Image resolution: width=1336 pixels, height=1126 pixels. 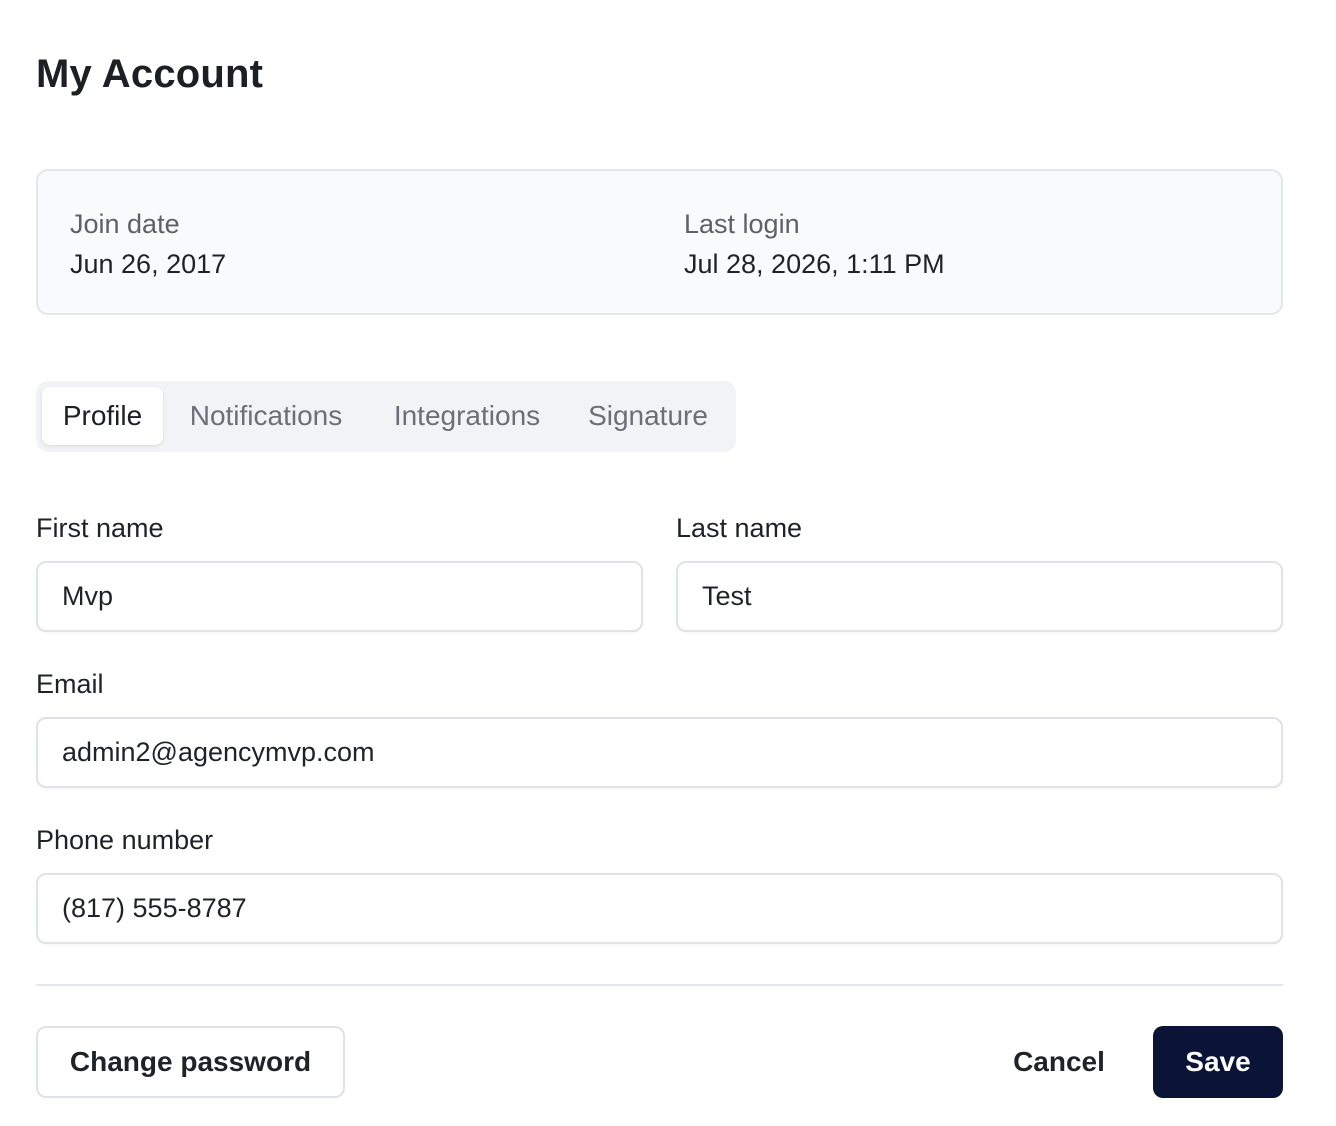 I want to click on tab-signature: Signature, so click(x=648, y=416).